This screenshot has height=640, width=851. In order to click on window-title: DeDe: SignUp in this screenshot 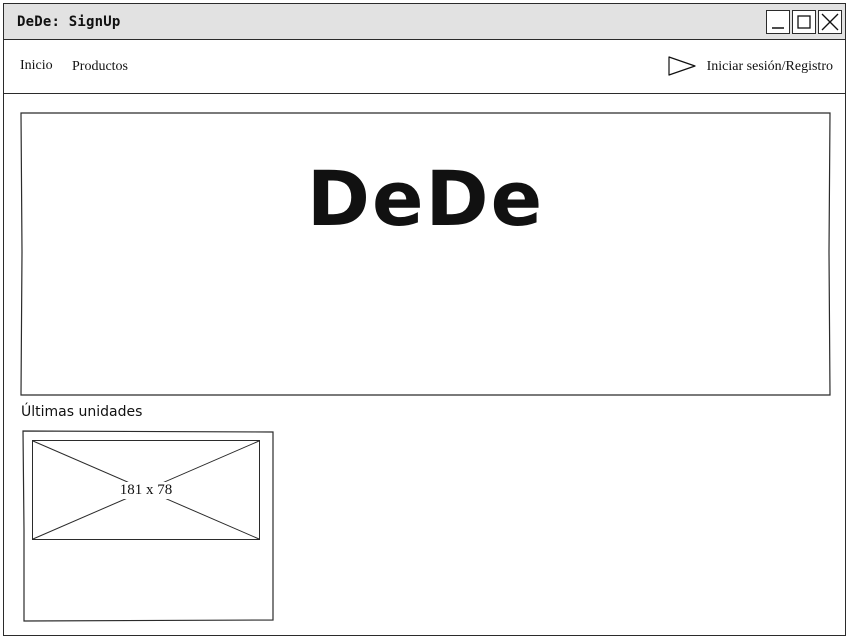, I will do `click(69, 22)`.